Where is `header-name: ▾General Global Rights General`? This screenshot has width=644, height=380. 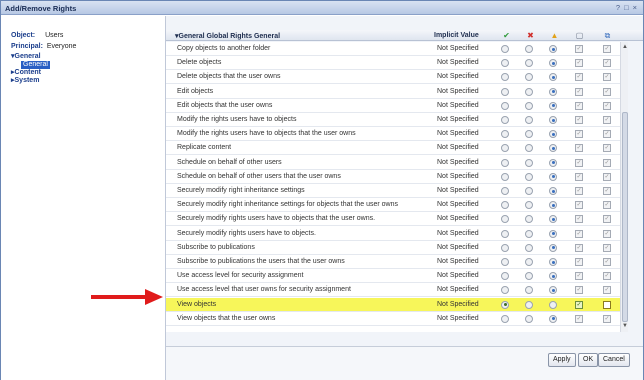
header-name: ▾General Global Rights General is located at coordinates (227, 36).